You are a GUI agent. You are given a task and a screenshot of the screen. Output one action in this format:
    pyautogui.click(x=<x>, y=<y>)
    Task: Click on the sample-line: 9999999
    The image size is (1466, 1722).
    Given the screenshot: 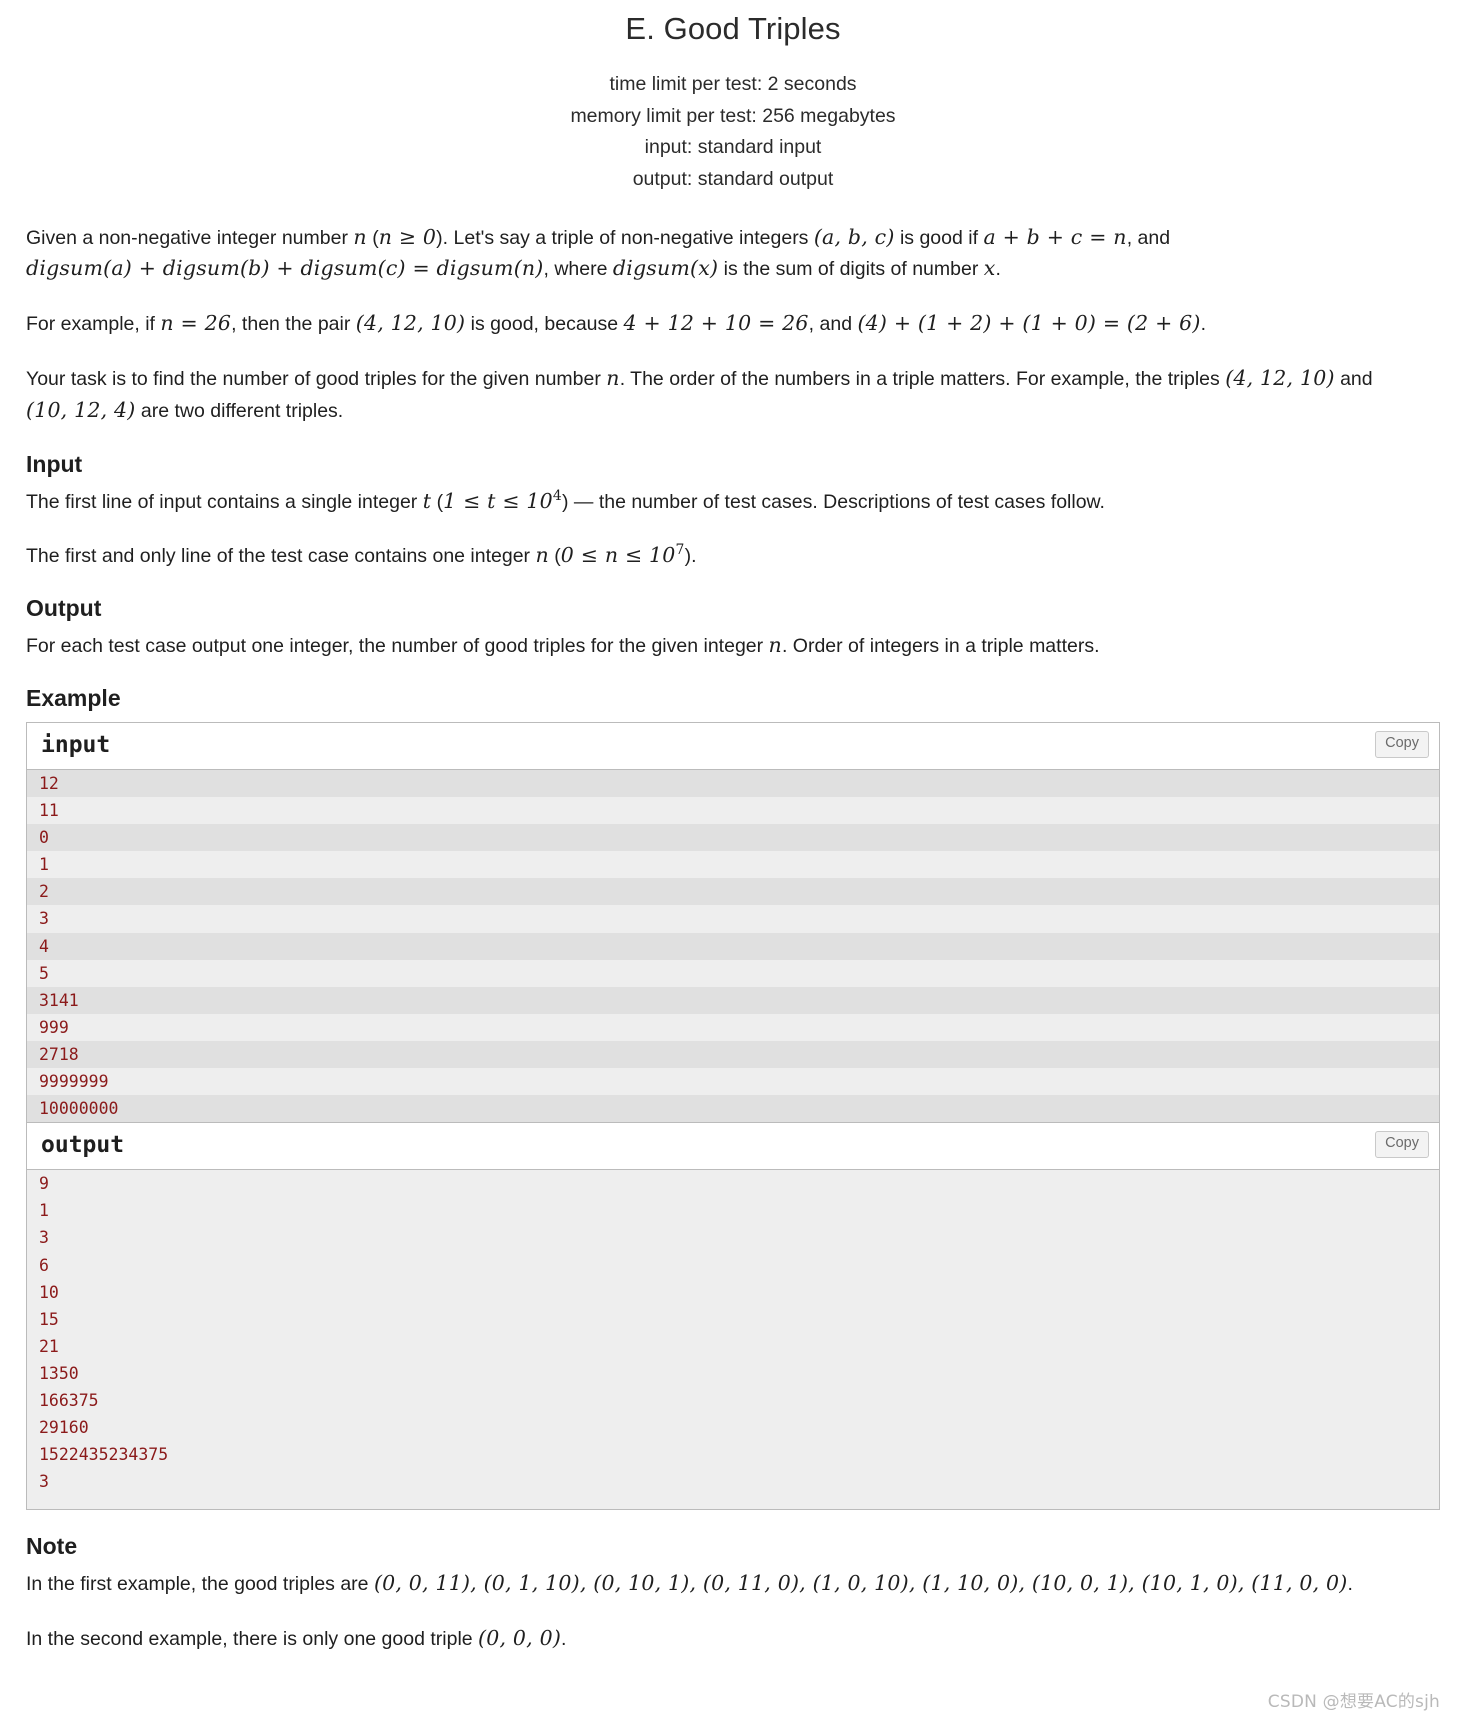 What is the action you would take?
    pyautogui.click(x=733, y=1081)
    